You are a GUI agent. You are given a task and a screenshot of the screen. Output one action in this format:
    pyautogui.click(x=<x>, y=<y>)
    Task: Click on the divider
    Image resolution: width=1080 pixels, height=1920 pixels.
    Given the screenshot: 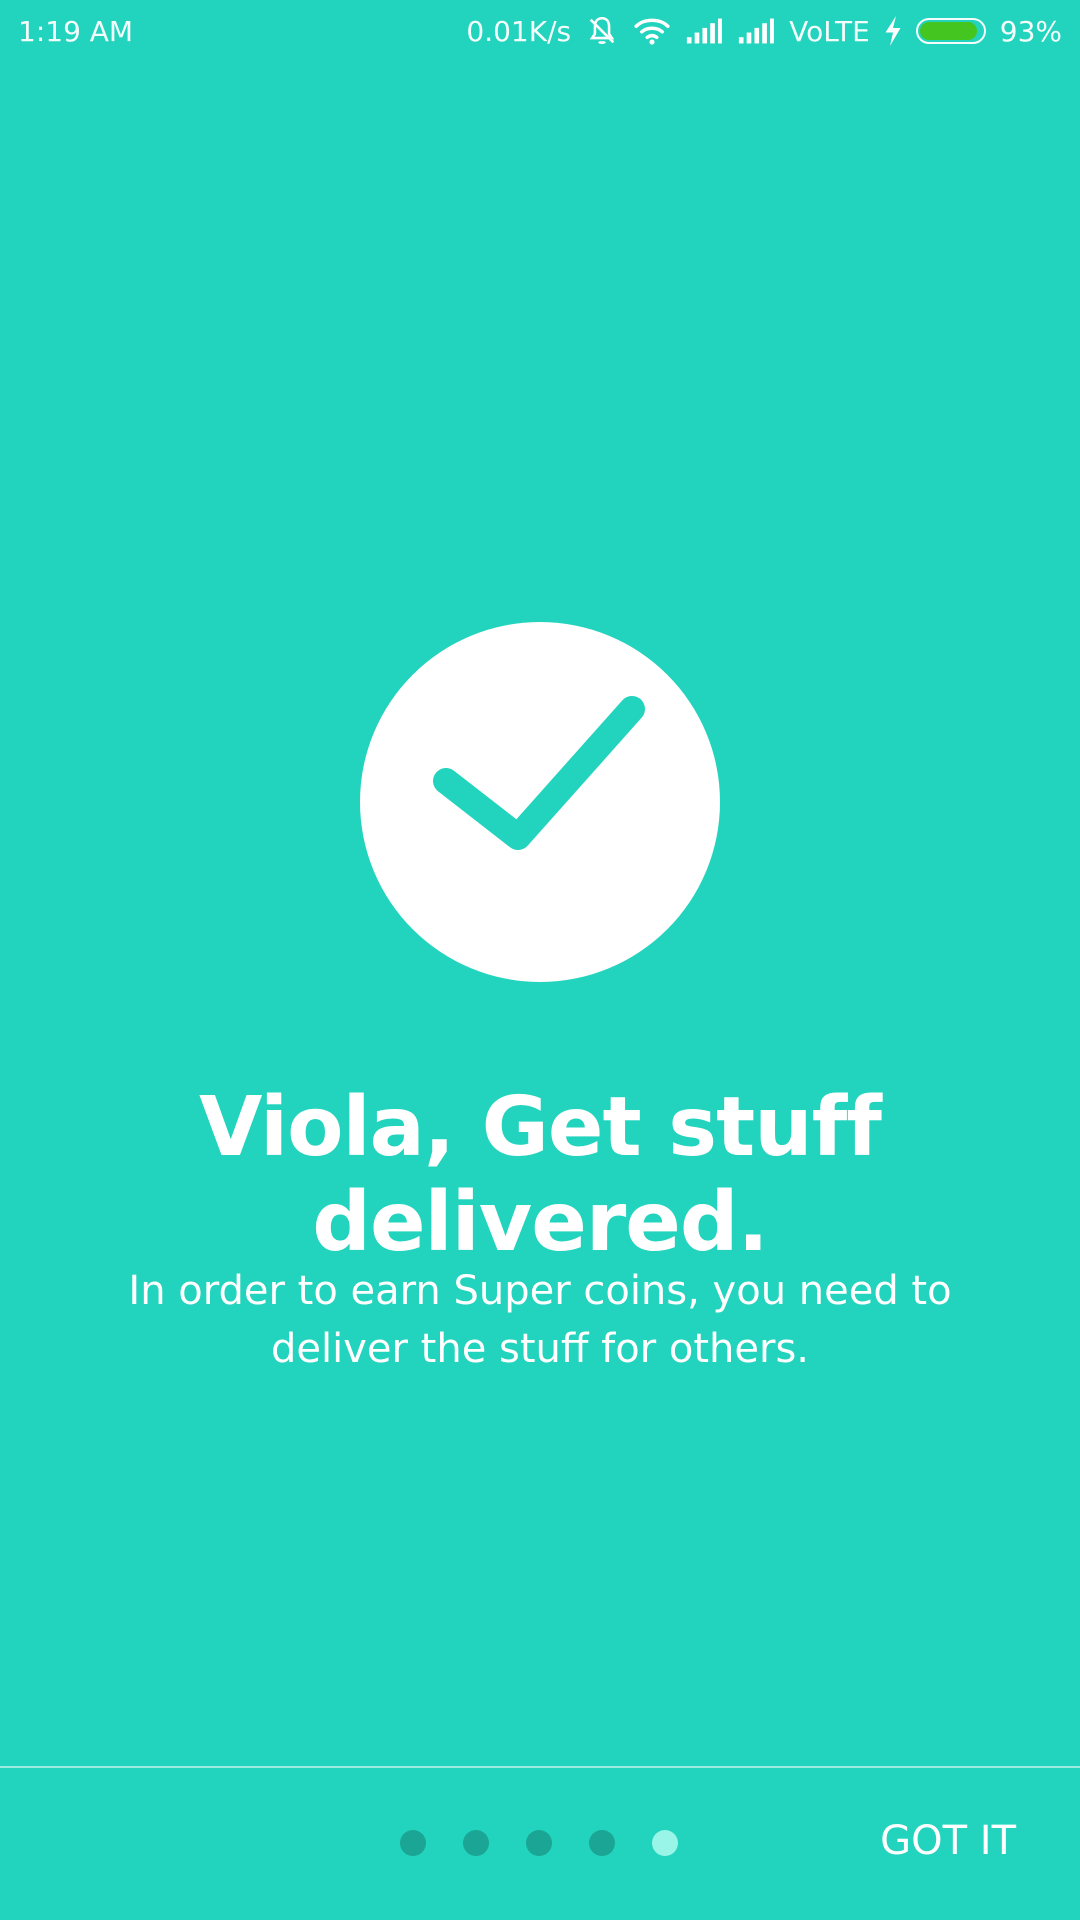 What is the action you would take?
    pyautogui.click(x=540, y=1767)
    